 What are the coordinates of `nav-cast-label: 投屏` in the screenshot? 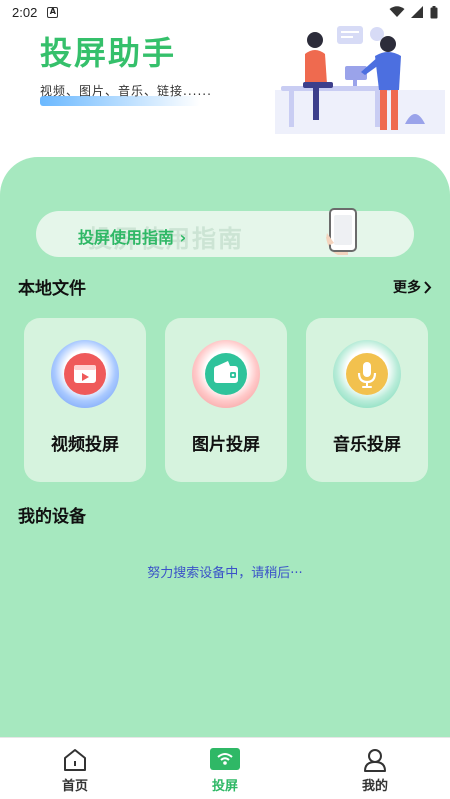 It's located at (224, 786).